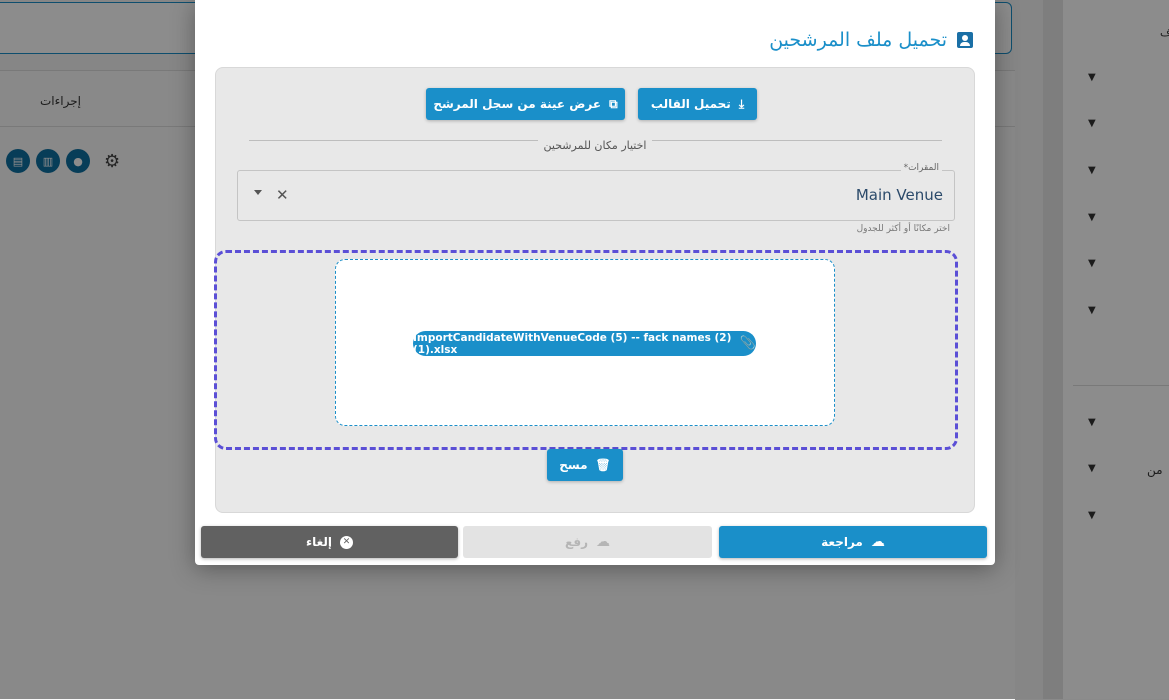 The height and width of the screenshot is (700, 1169). Describe the element at coordinates (603, 465) in the screenshot. I see `trash-icon: 🗑` at that location.